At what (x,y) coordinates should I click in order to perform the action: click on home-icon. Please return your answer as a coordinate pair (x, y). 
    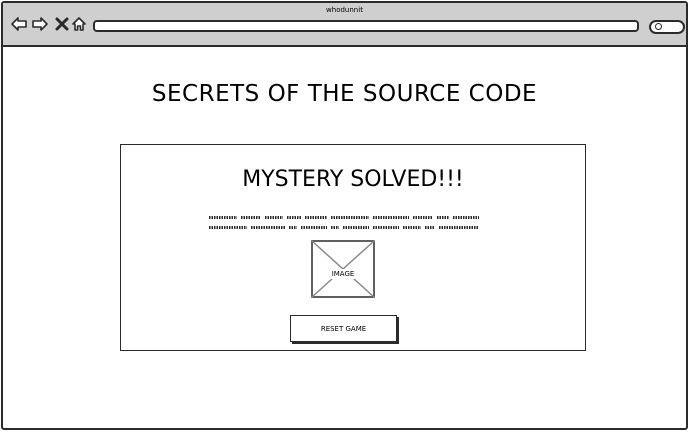
    Looking at the image, I should click on (79, 24).